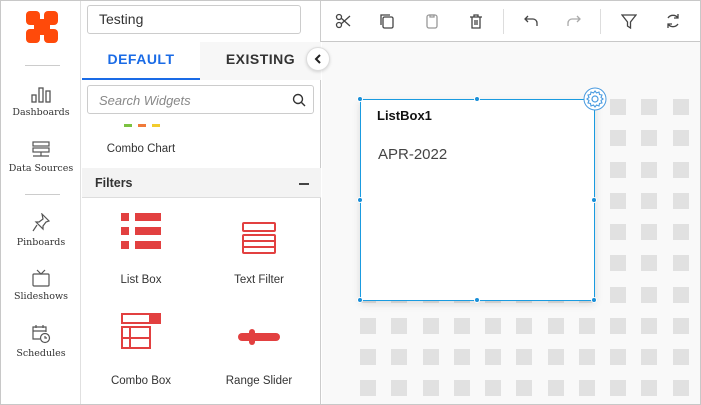  Describe the element at coordinates (142, 125) in the screenshot. I see `combo-chart-icon` at that location.